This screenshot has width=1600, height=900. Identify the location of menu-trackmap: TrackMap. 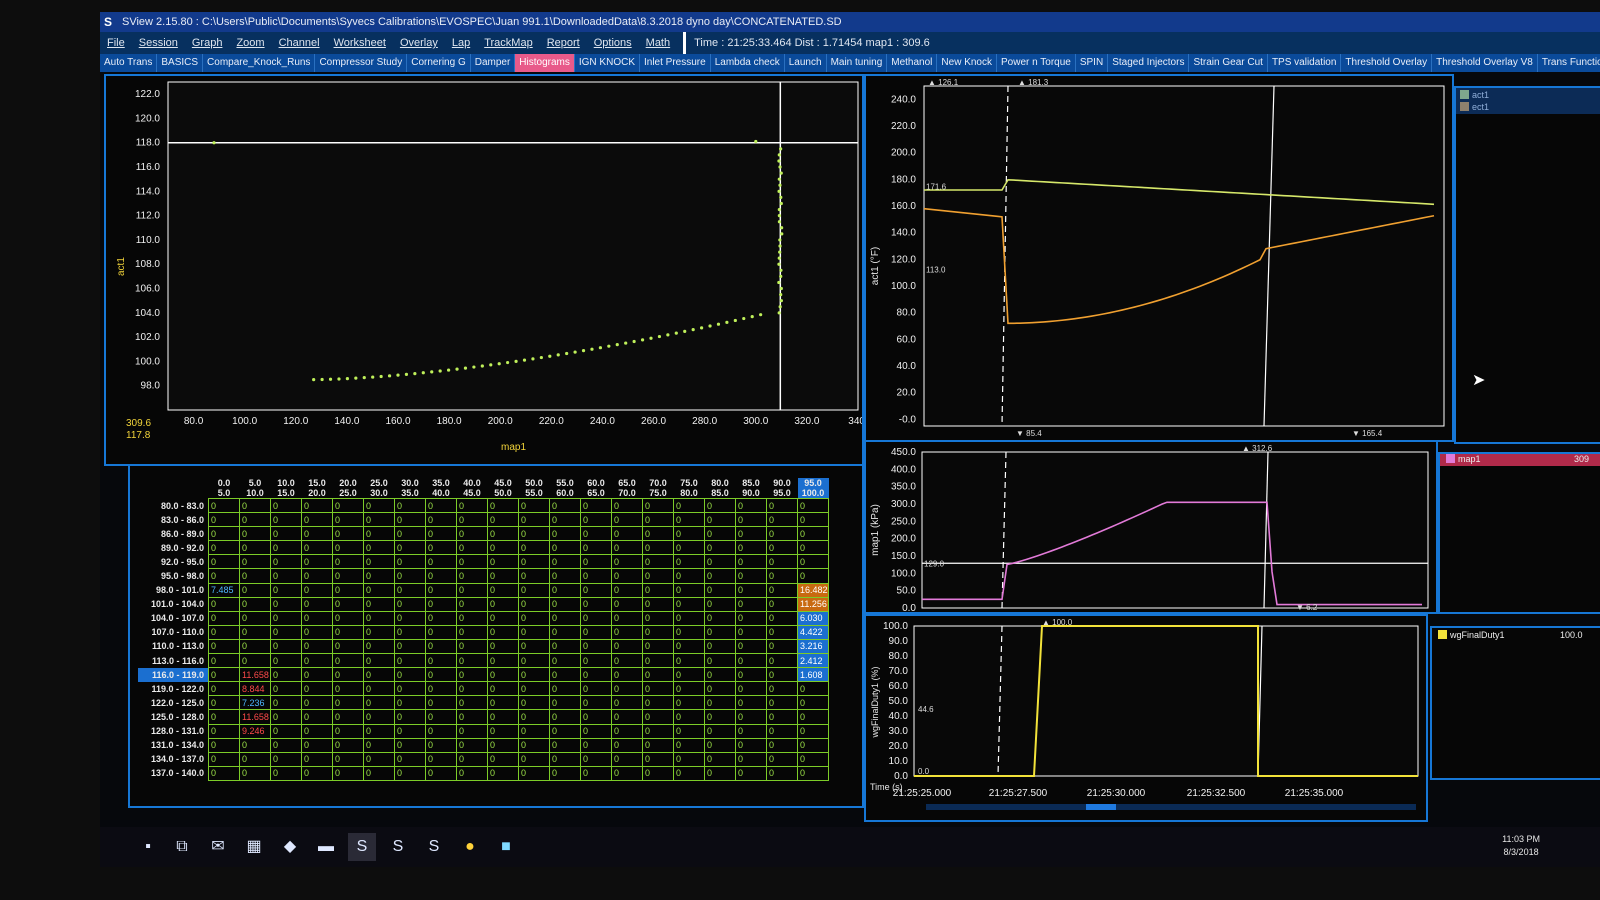
(508, 43).